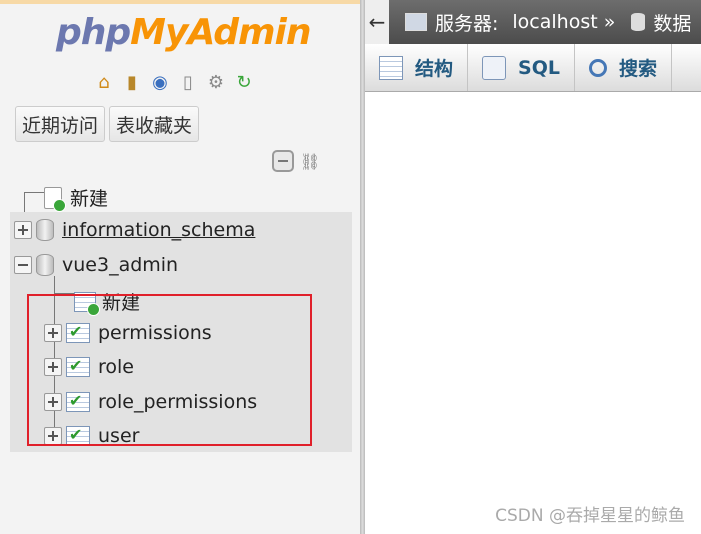 The image size is (701, 534). Describe the element at coordinates (417, 67) in the screenshot. I see `tab-structure: 结构` at that location.